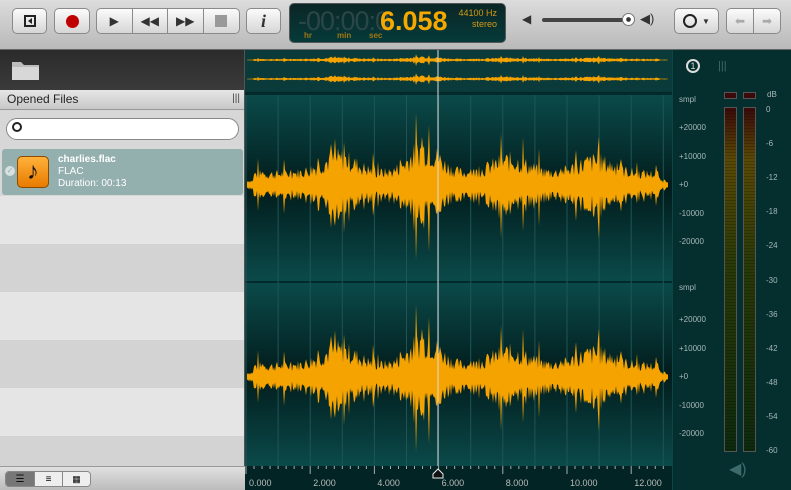 The image size is (791, 490). I want to click on time-tick-label: 10.000, so click(584, 483).